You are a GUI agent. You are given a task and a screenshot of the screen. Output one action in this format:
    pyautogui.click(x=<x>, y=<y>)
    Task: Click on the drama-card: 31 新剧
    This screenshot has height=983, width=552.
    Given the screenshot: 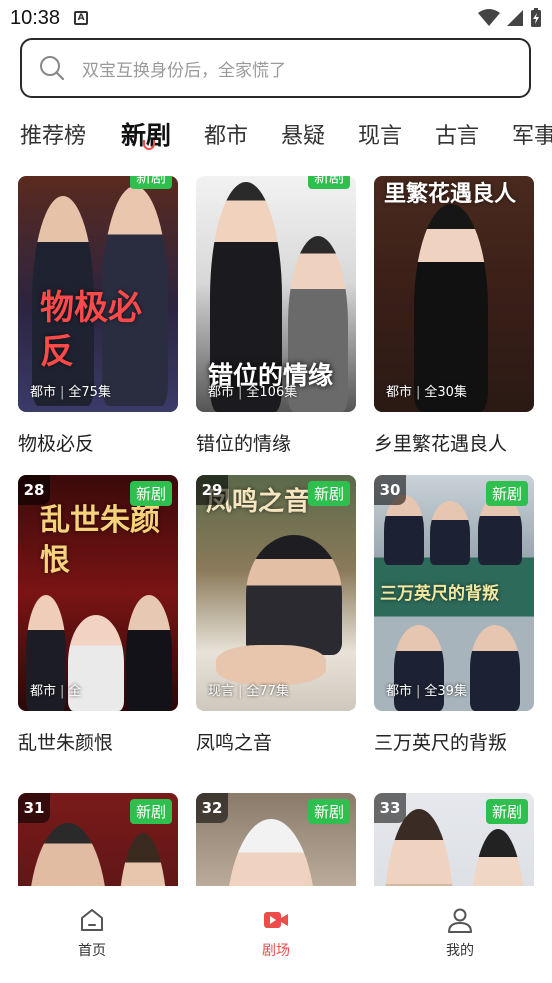 What is the action you would take?
    pyautogui.click(x=98, y=839)
    